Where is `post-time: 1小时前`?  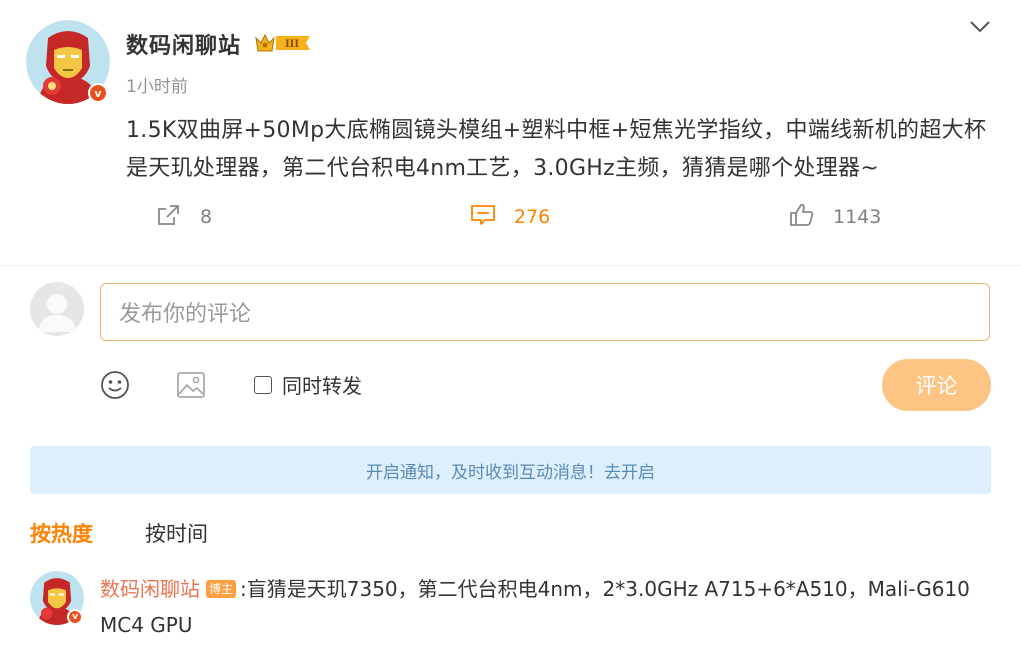 post-time: 1小时前 is located at coordinates (157, 84).